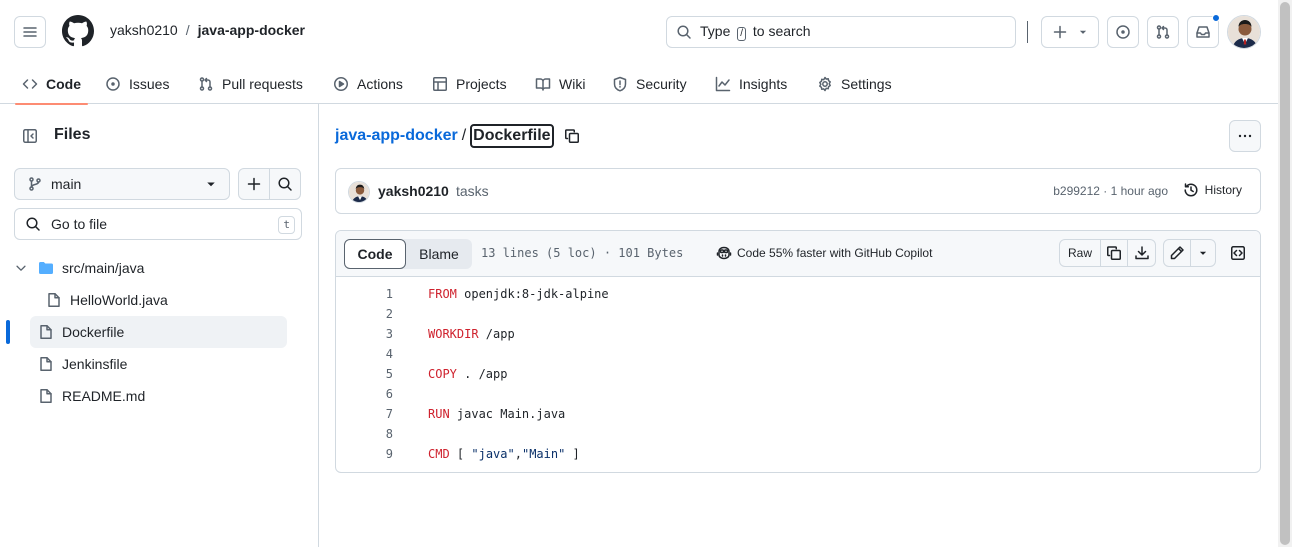 This screenshot has height=547, width=1292. What do you see at coordinates (144, 30) in the screenshot?
I see `owner-link: yaksh0210` at bounding box center [144, 30].